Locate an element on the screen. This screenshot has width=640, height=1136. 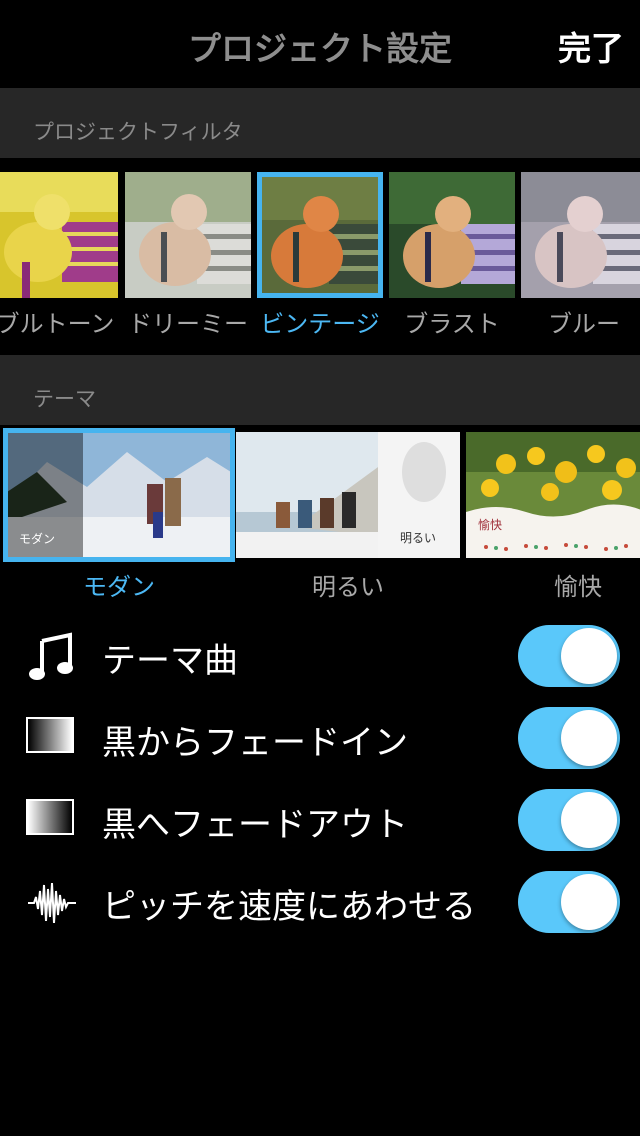
setting-row-theme-music: テーマ曲 is located at coordinates (320, 656).